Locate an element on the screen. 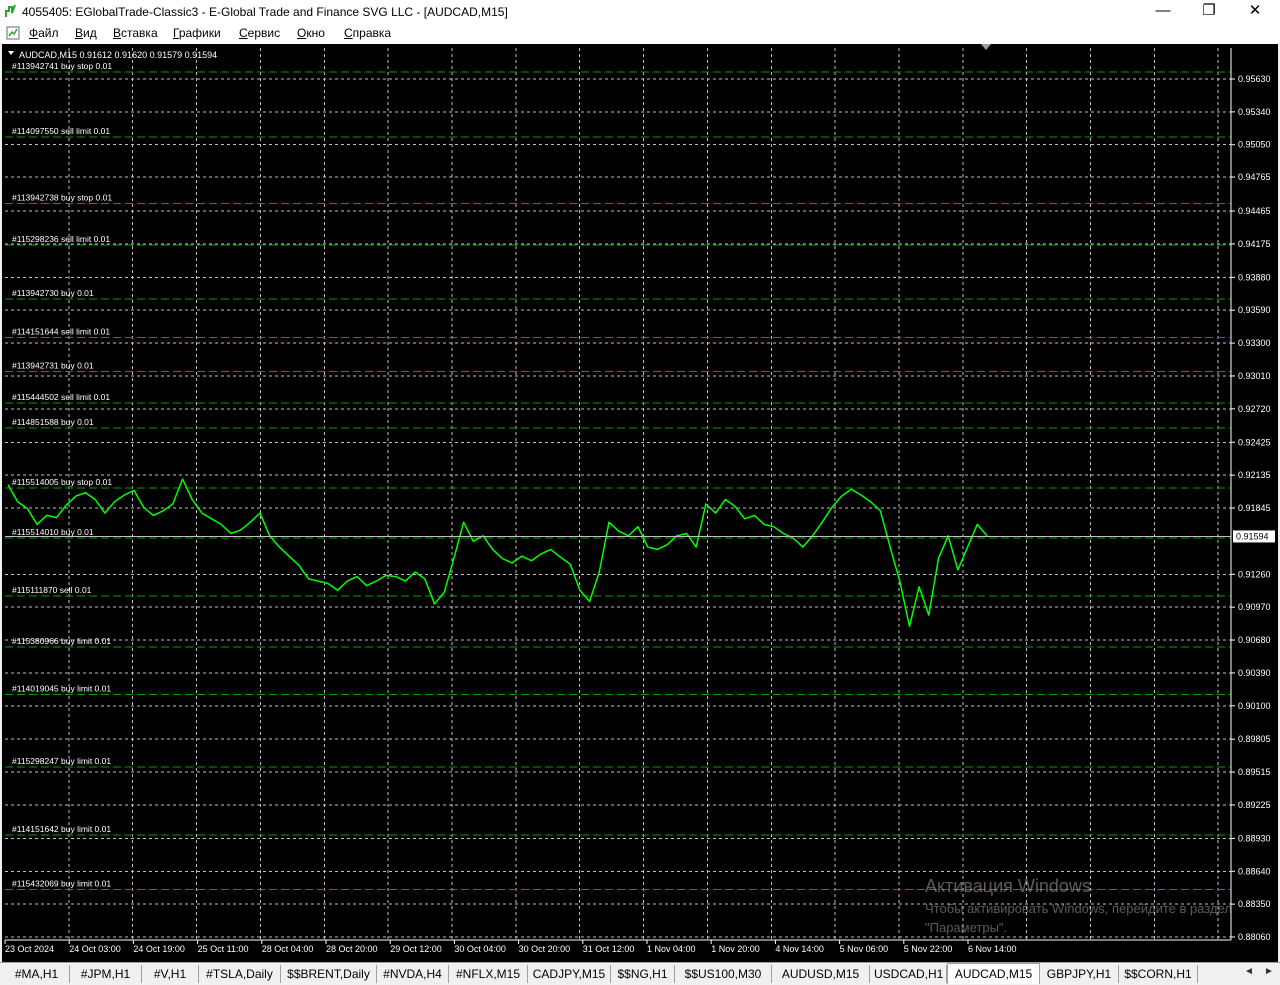 The height and width of the screenshot is (985, 1280). time-label: 24 Oct 03:00 is located at coordinates (95, 949).